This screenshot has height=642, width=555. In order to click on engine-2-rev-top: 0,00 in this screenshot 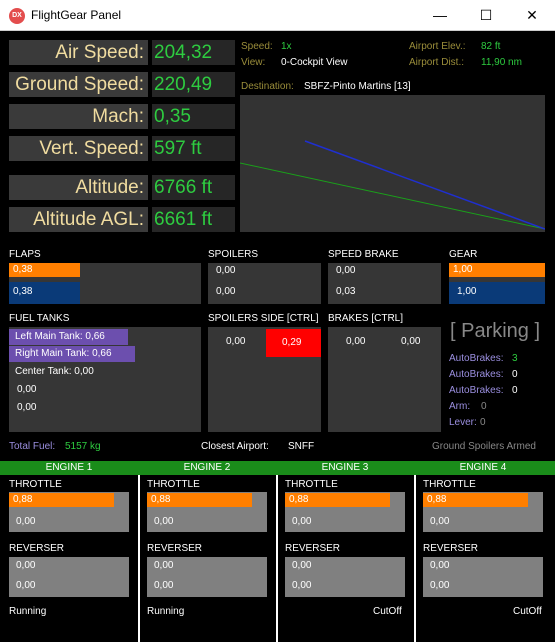, I will do `click(164, 565)`.